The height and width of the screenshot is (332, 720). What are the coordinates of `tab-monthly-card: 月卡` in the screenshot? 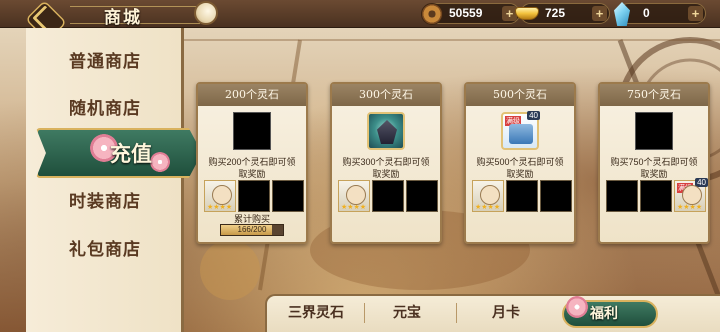 It's located at (506, 313).